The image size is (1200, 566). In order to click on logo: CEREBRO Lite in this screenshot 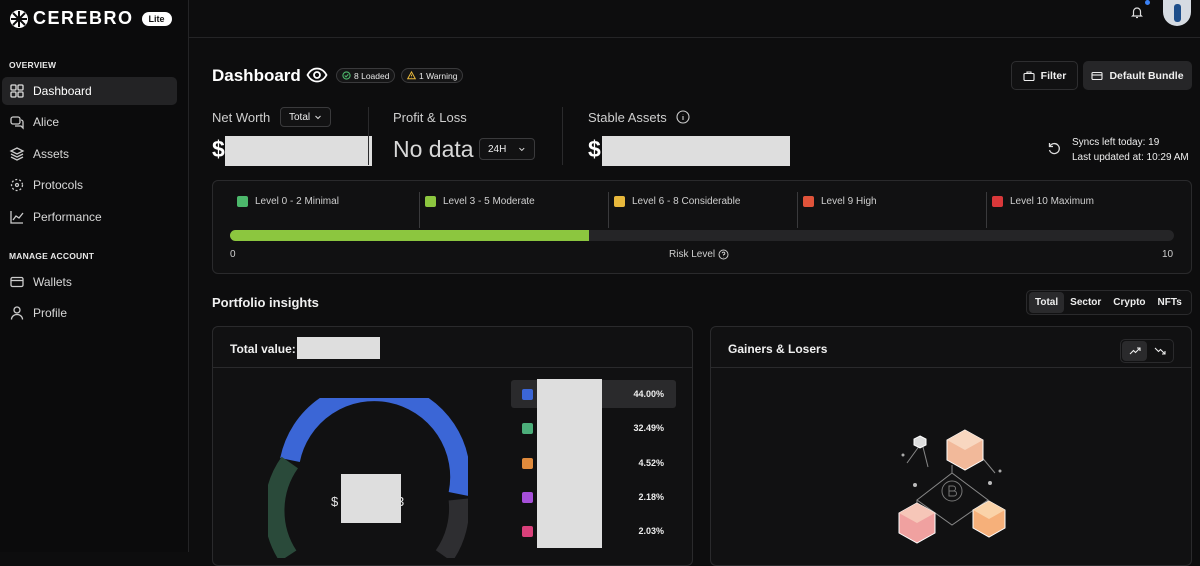, I will do `click(90, 18)`.